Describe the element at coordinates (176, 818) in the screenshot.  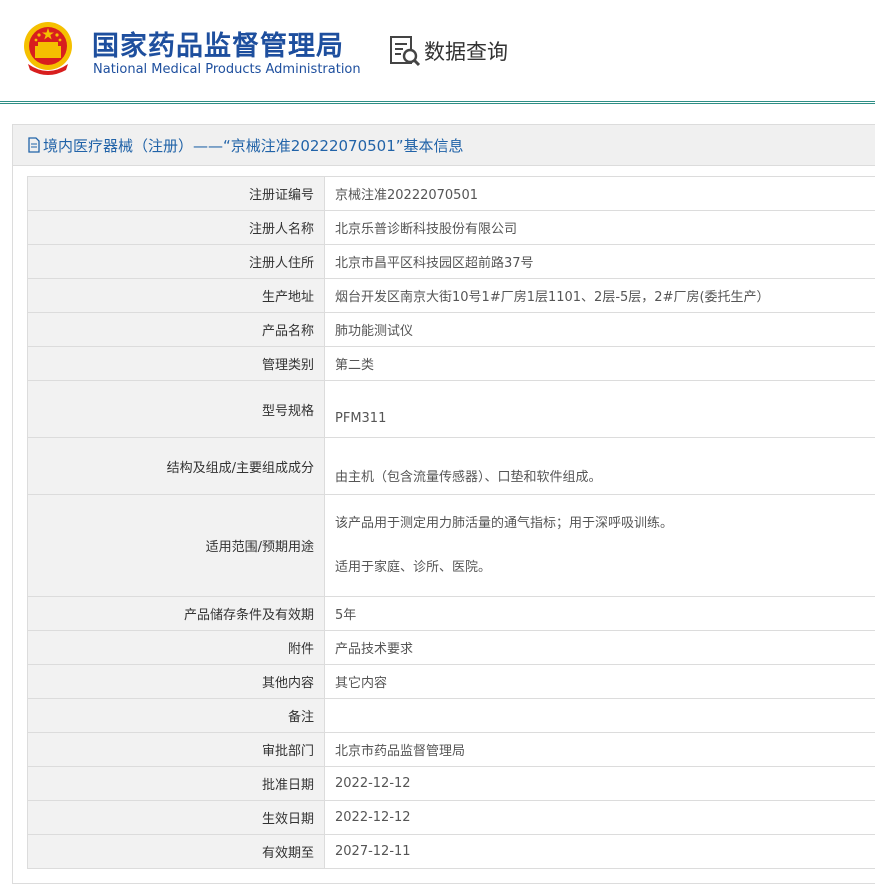
I see `field-label: 生效日期` at that location.